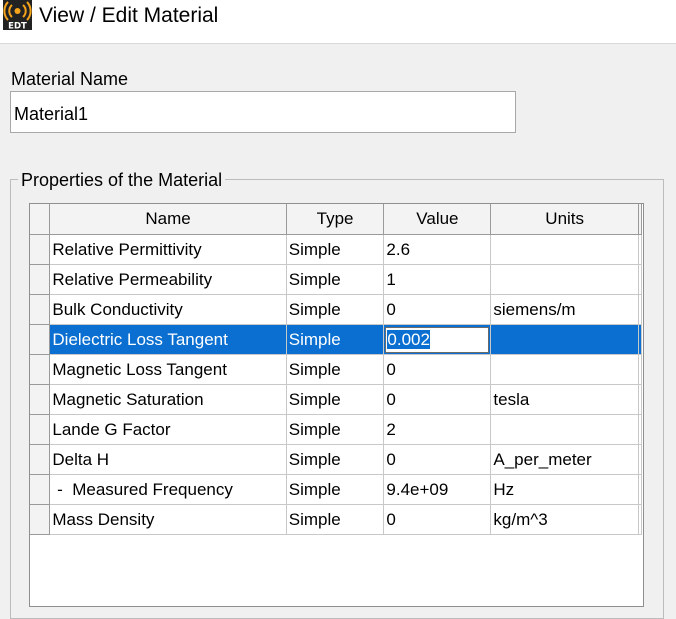 This screenshot has width=676, height=619. I want to click on cell-value: 1, so click(437, 279).